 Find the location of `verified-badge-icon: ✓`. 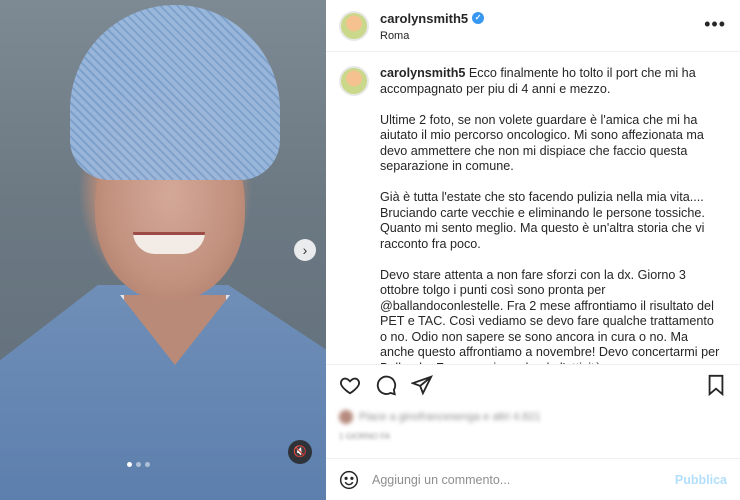

verified-badge-icon: ✓ is located at coordinates (478, 18).